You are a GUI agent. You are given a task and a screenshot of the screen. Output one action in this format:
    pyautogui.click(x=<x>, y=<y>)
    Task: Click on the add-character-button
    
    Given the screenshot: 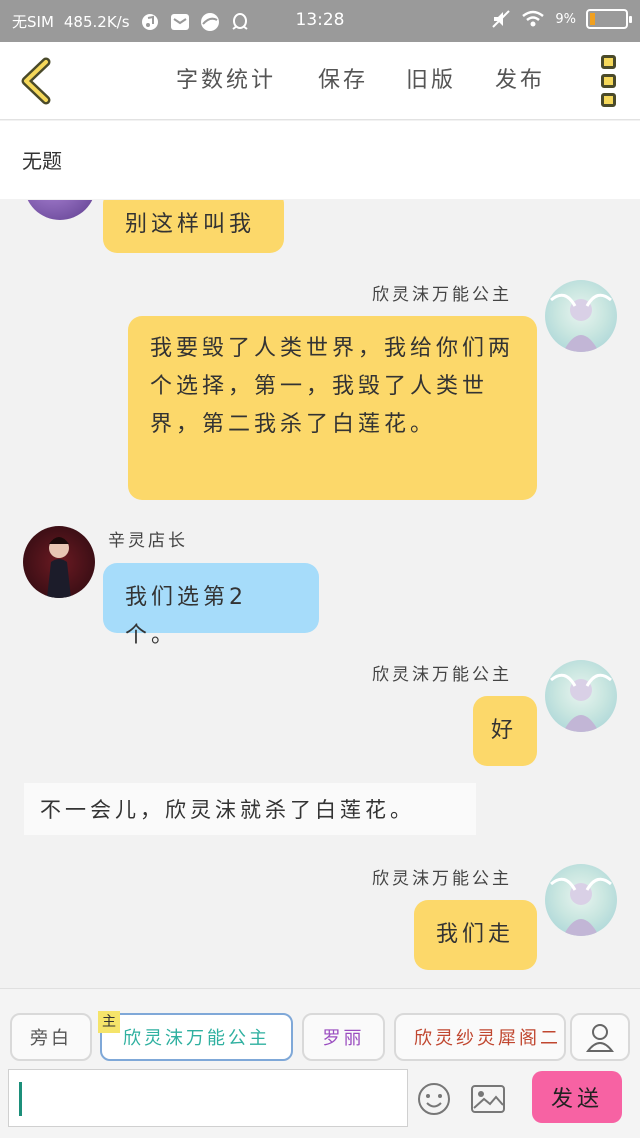 What is the action you would take?
    pyautogui.click(x=600, y=1037)
    